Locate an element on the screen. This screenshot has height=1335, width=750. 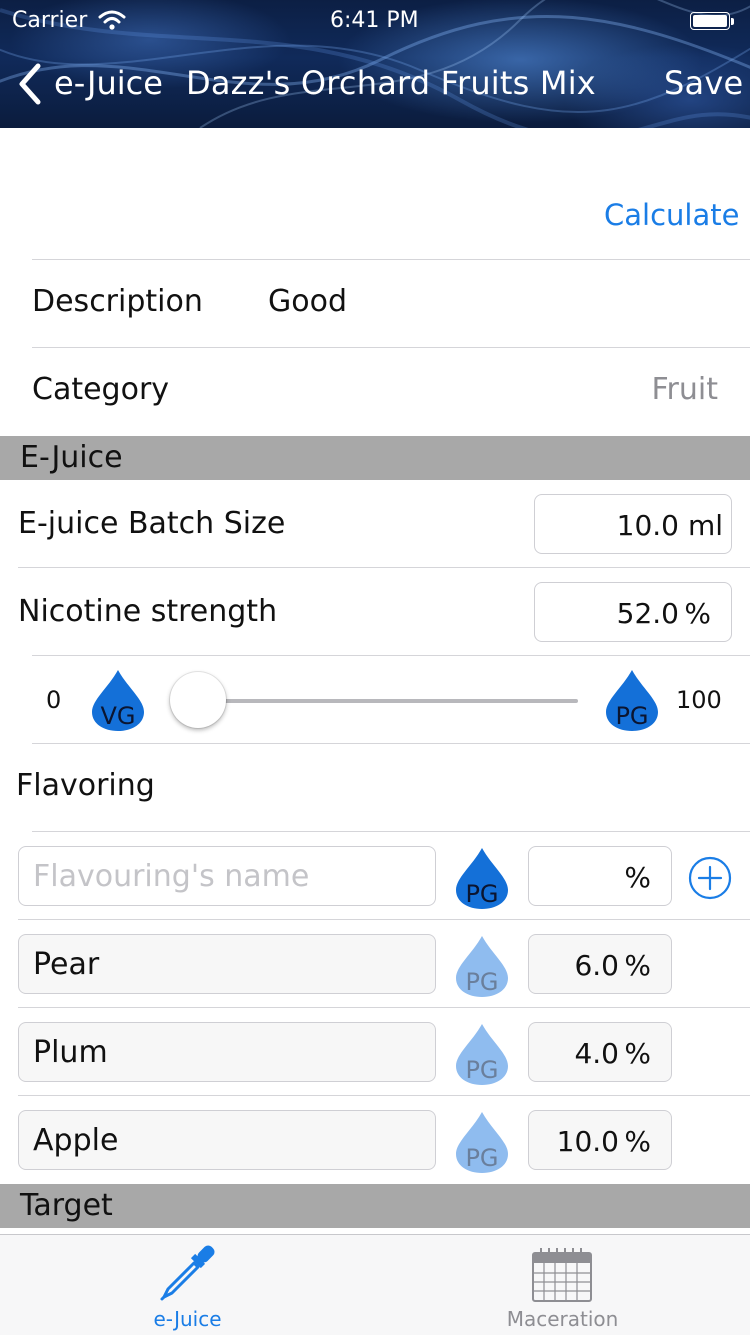
batch-size-unit: ml is located at coordinates (705, 525).